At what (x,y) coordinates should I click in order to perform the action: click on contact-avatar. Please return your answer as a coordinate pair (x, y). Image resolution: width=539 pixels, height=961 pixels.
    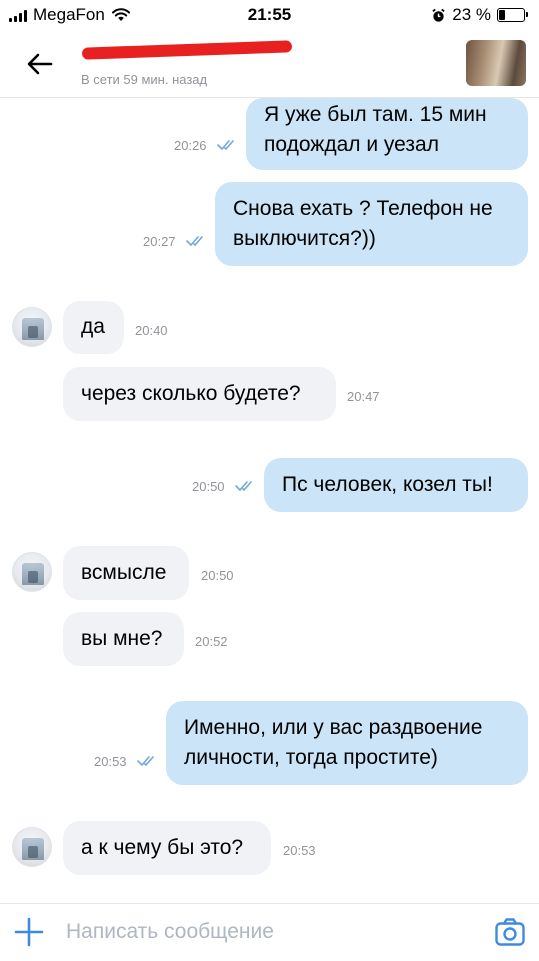
    Looking at the image, I should click on (496, 63).